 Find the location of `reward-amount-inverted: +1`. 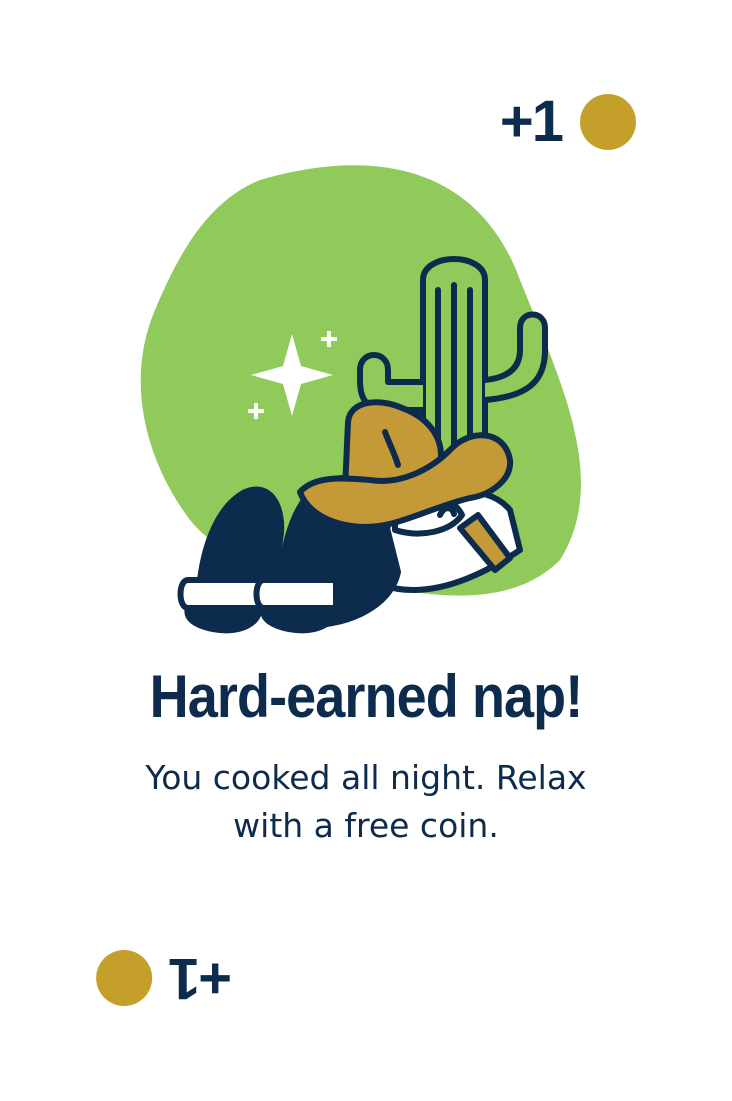

reward-amount-inverted: +1 is located at coordinates (201, 978).